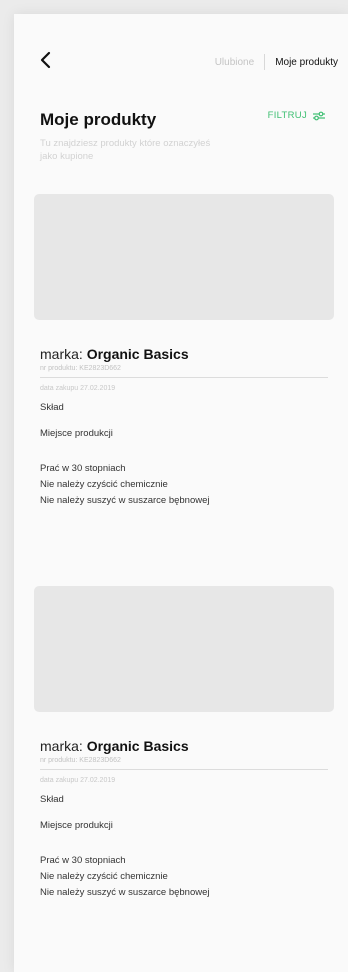  I want to click on chevron-left-icon, so click(45, 60).